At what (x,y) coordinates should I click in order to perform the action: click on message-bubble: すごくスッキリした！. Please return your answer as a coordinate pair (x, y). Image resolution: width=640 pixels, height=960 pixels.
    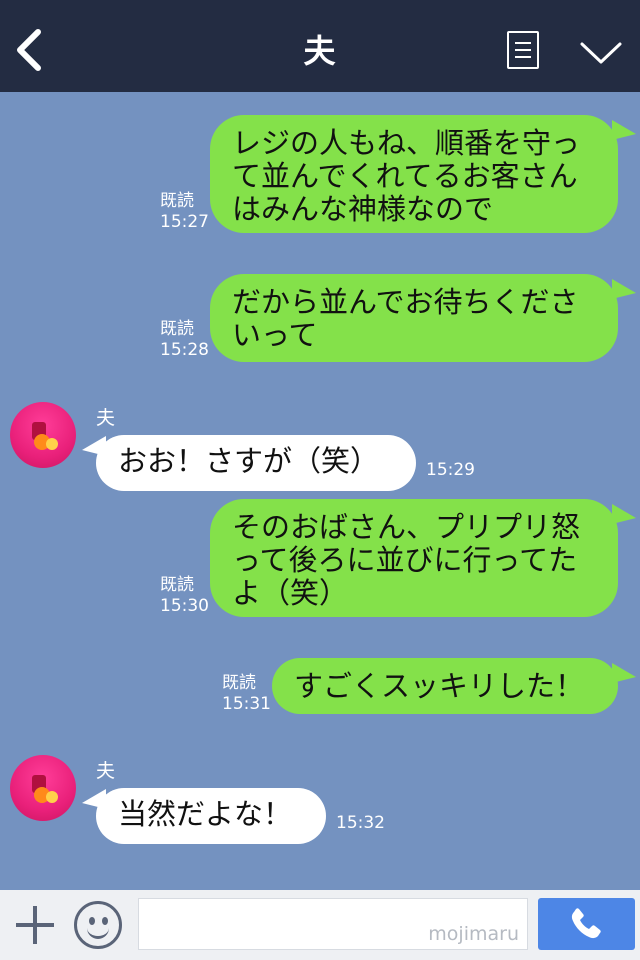
    Looking at the image, I should click on (445, 686).